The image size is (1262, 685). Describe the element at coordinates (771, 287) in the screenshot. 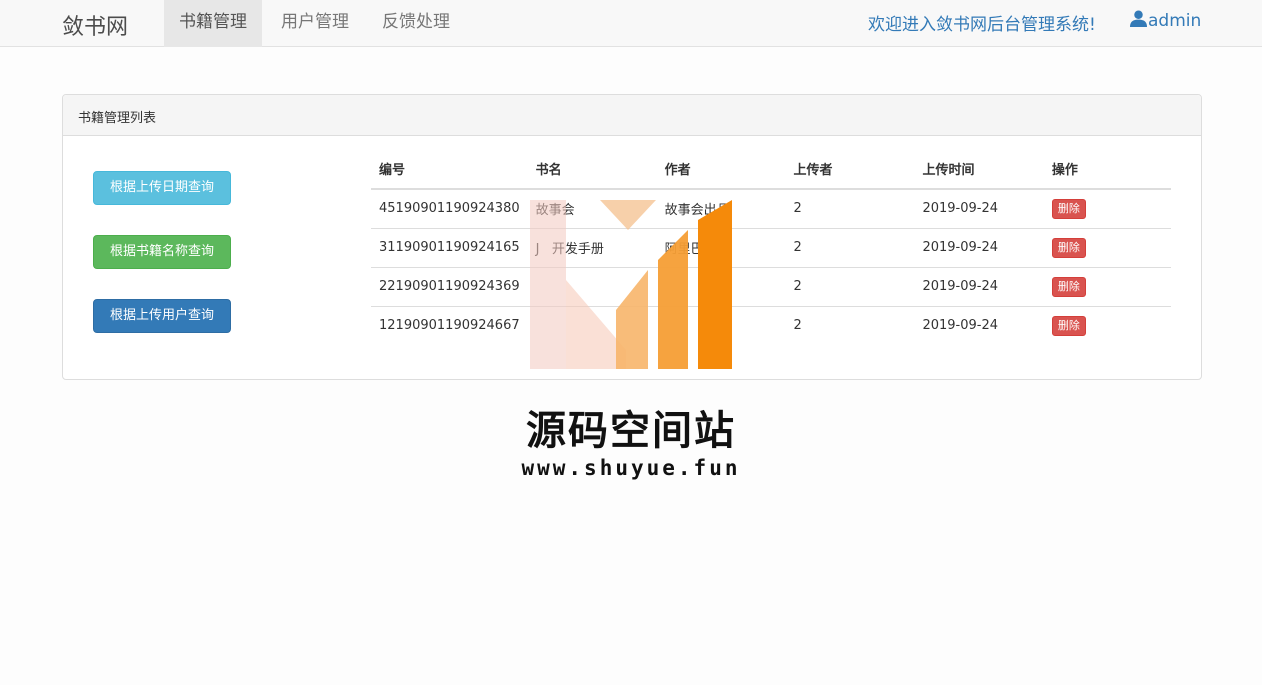

I see `table-row: 22190901190924369 2 2019-09-24 删除` at that location.